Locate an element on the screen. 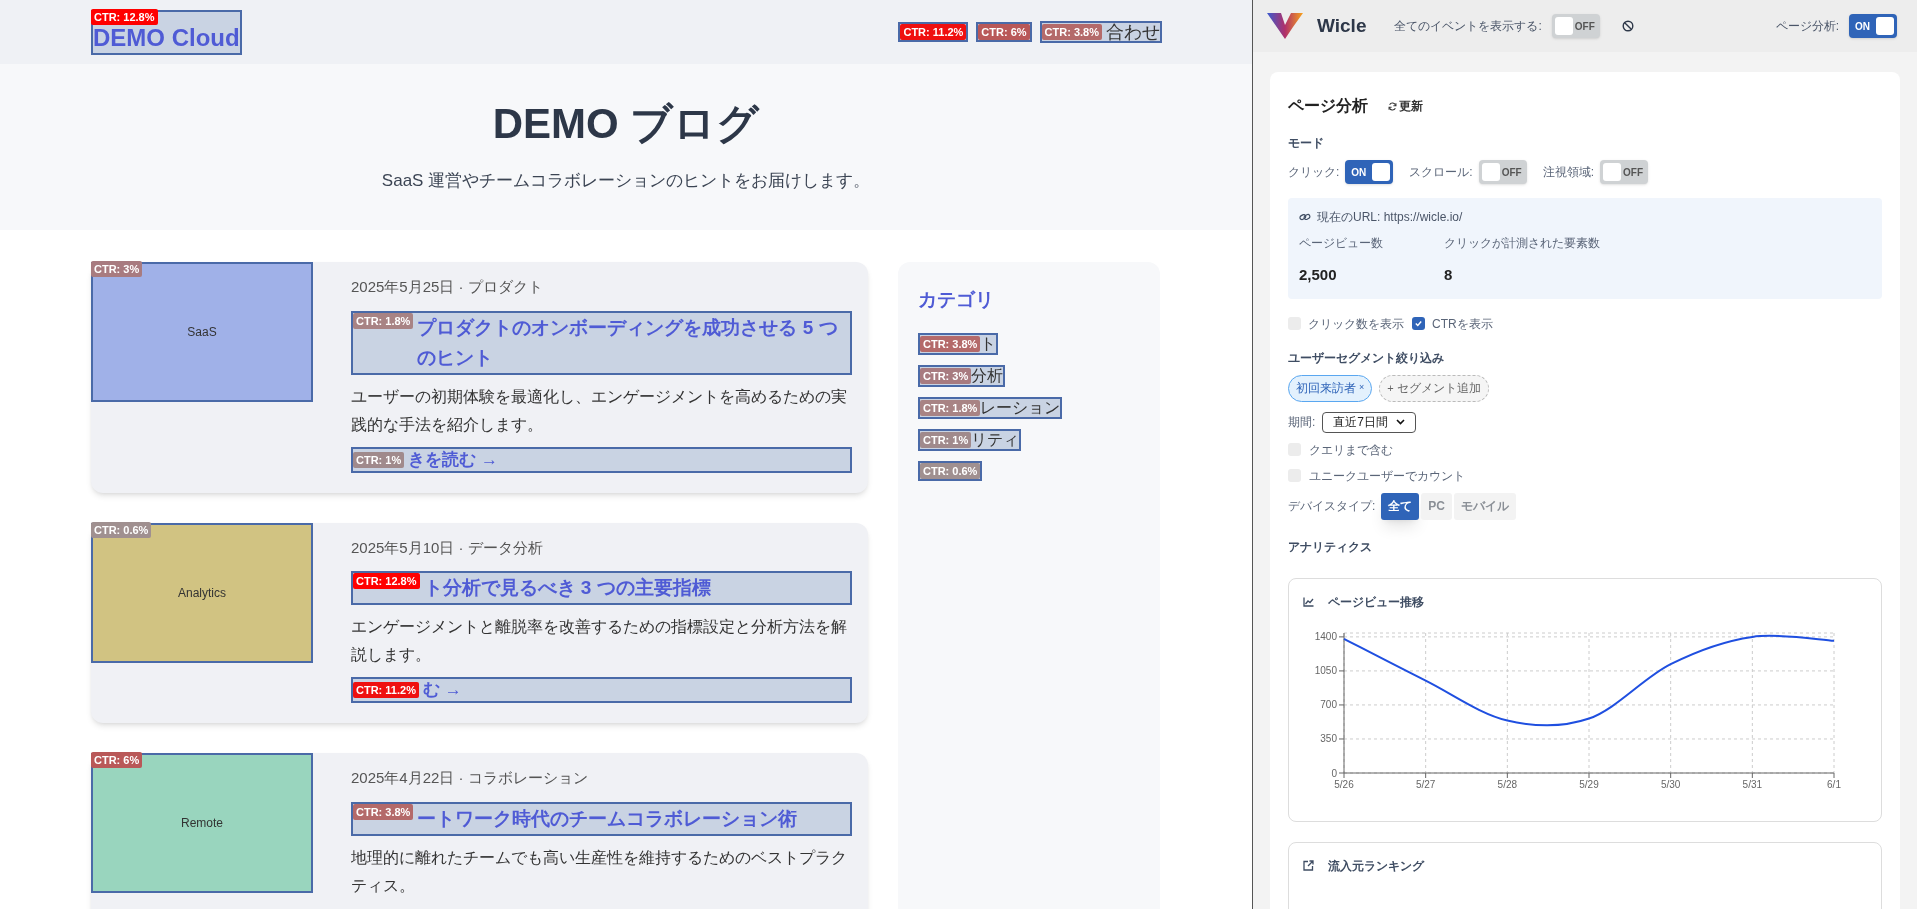  logo-link: CTR: 12.8% DEMO Cloud is located at coordinates (166, 32).